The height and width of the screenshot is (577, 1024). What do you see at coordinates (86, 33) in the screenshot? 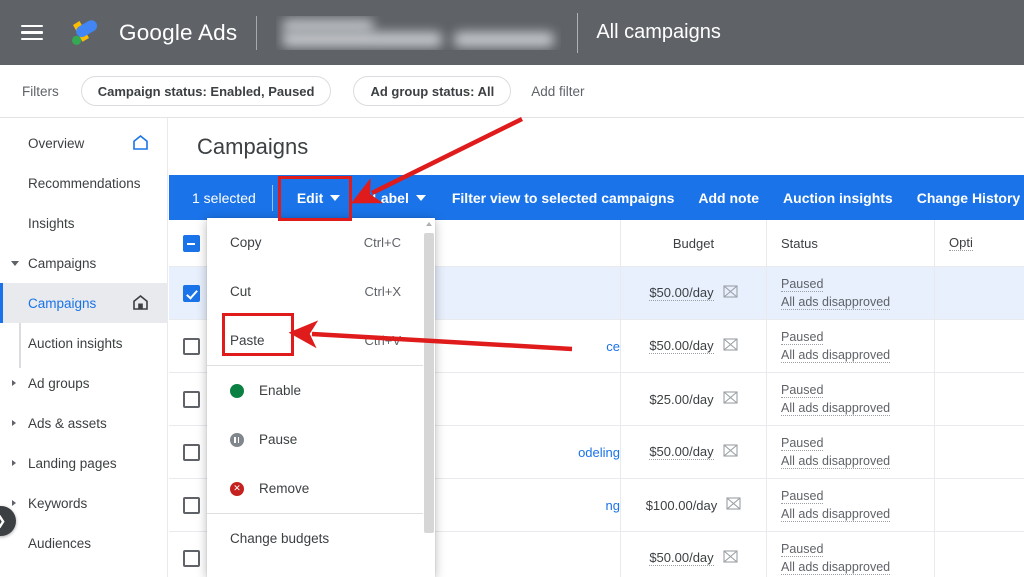
I see `google-ads-logo-icon` at bounding box center [86, 33].